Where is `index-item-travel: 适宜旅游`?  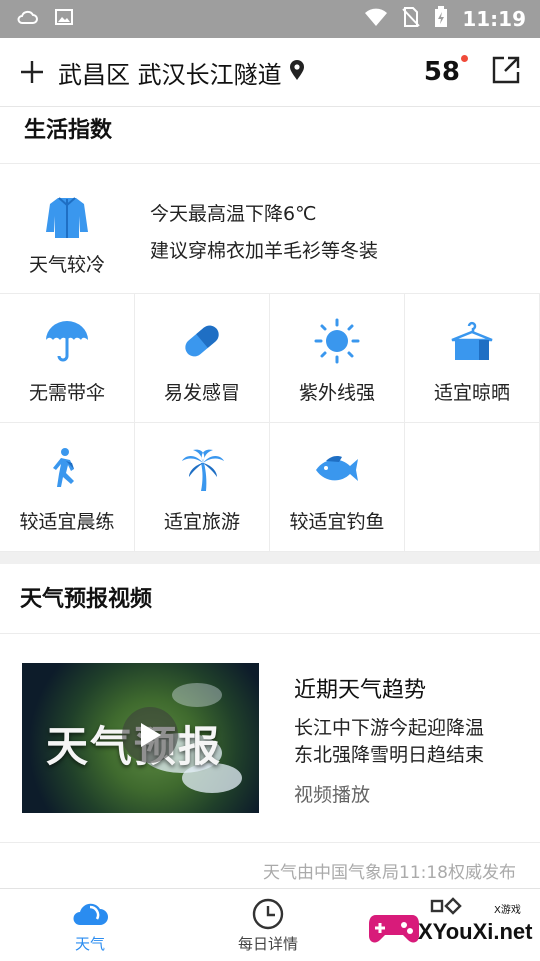 index-item-travel: 适宜旅游 is located at coordinates (202, 487).